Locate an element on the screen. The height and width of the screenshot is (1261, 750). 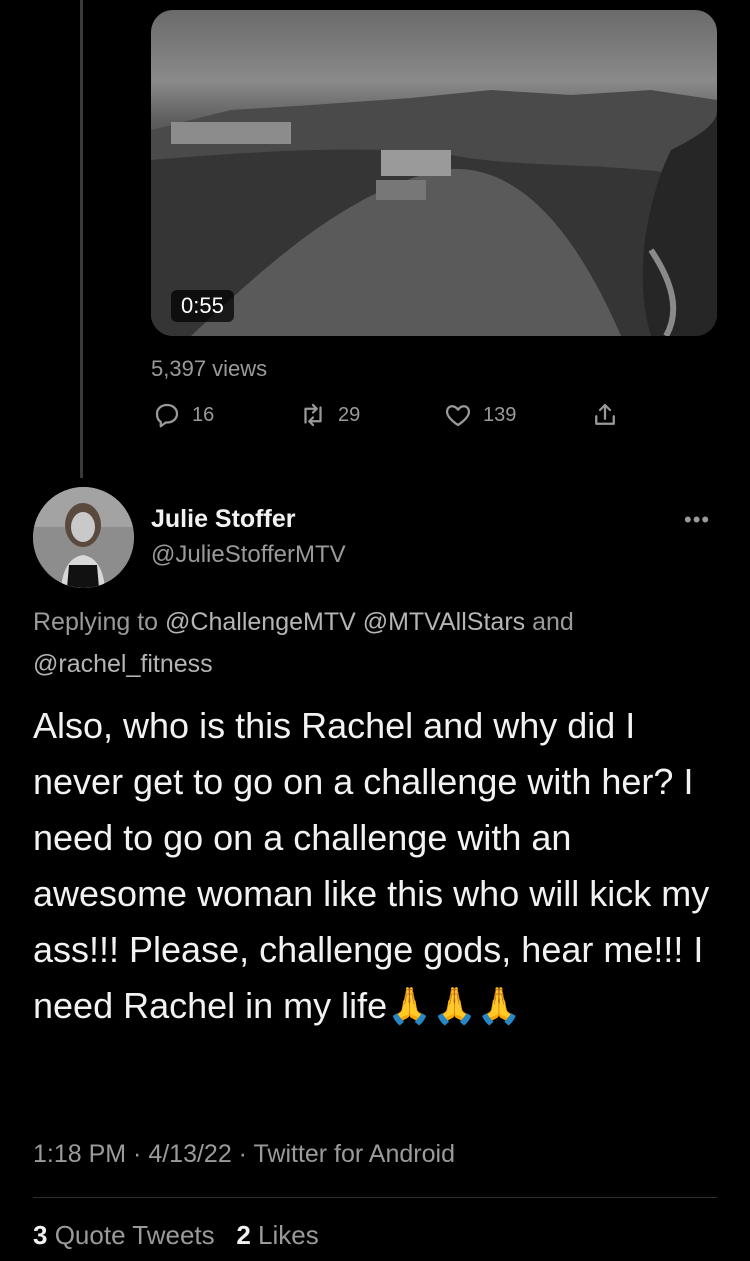
user-handle: @JulieStofferMTV is located at coordinates (248, 555).